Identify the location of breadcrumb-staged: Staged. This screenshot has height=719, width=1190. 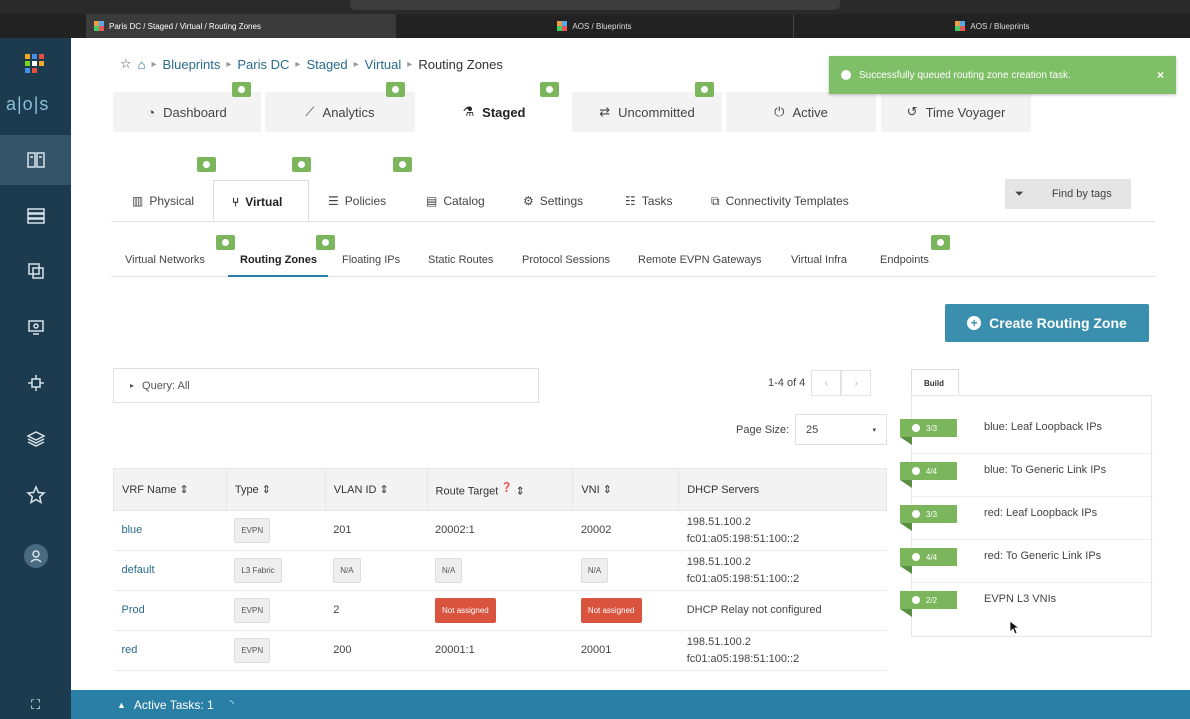
(326, 64).